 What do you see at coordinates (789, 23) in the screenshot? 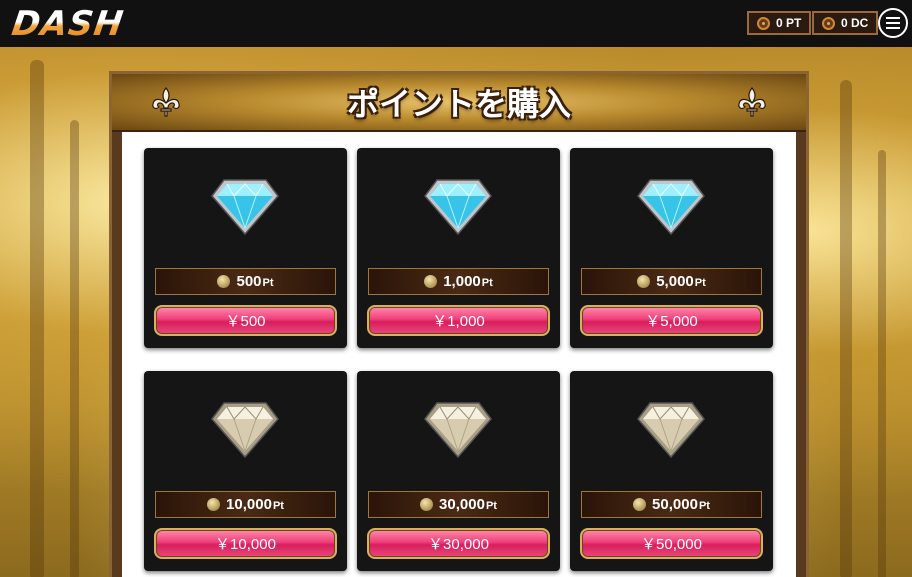
I see `points-balance-value: 0 PT` at bounding box center [789, 23].